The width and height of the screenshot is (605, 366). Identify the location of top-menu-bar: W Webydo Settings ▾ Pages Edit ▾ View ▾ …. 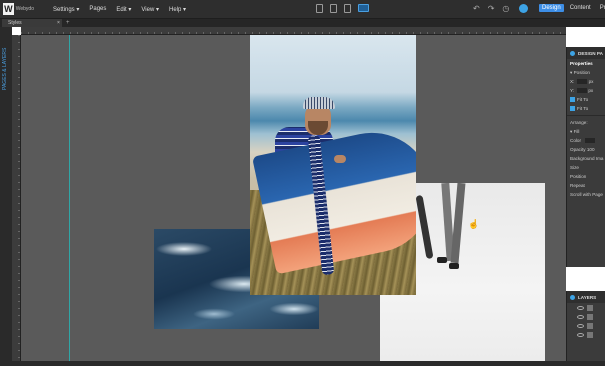
(302, 9).